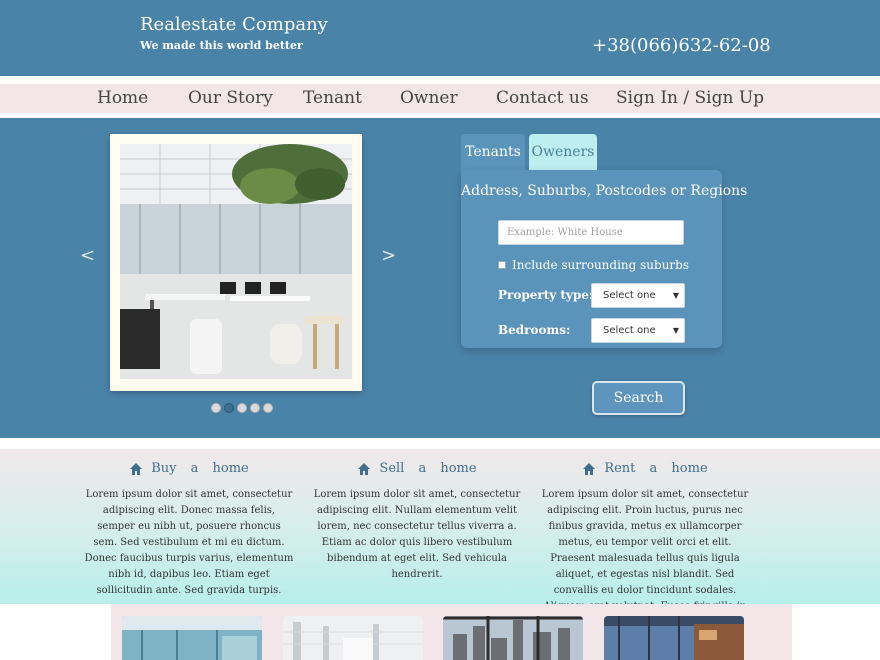 This screenshot has width=880, height=660. What do you see at coordinates (546, 295) in the screenshot?
I see `property-type-label: Property type:` at bounding box center [546, 295].